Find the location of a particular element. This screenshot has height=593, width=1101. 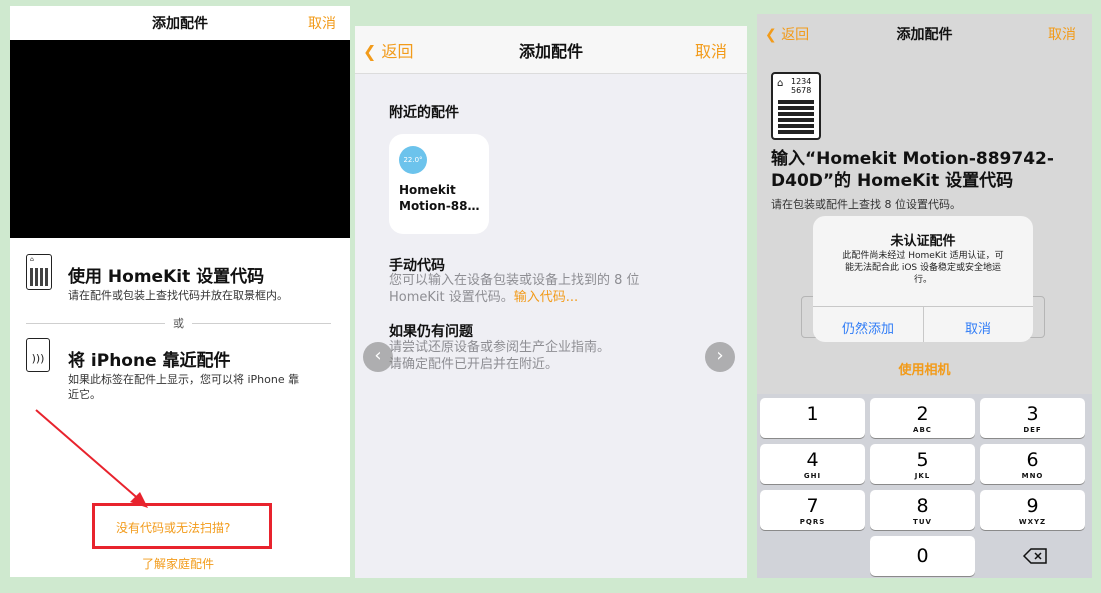

chevron-right-icon: › is located at coordinates (720, 355).